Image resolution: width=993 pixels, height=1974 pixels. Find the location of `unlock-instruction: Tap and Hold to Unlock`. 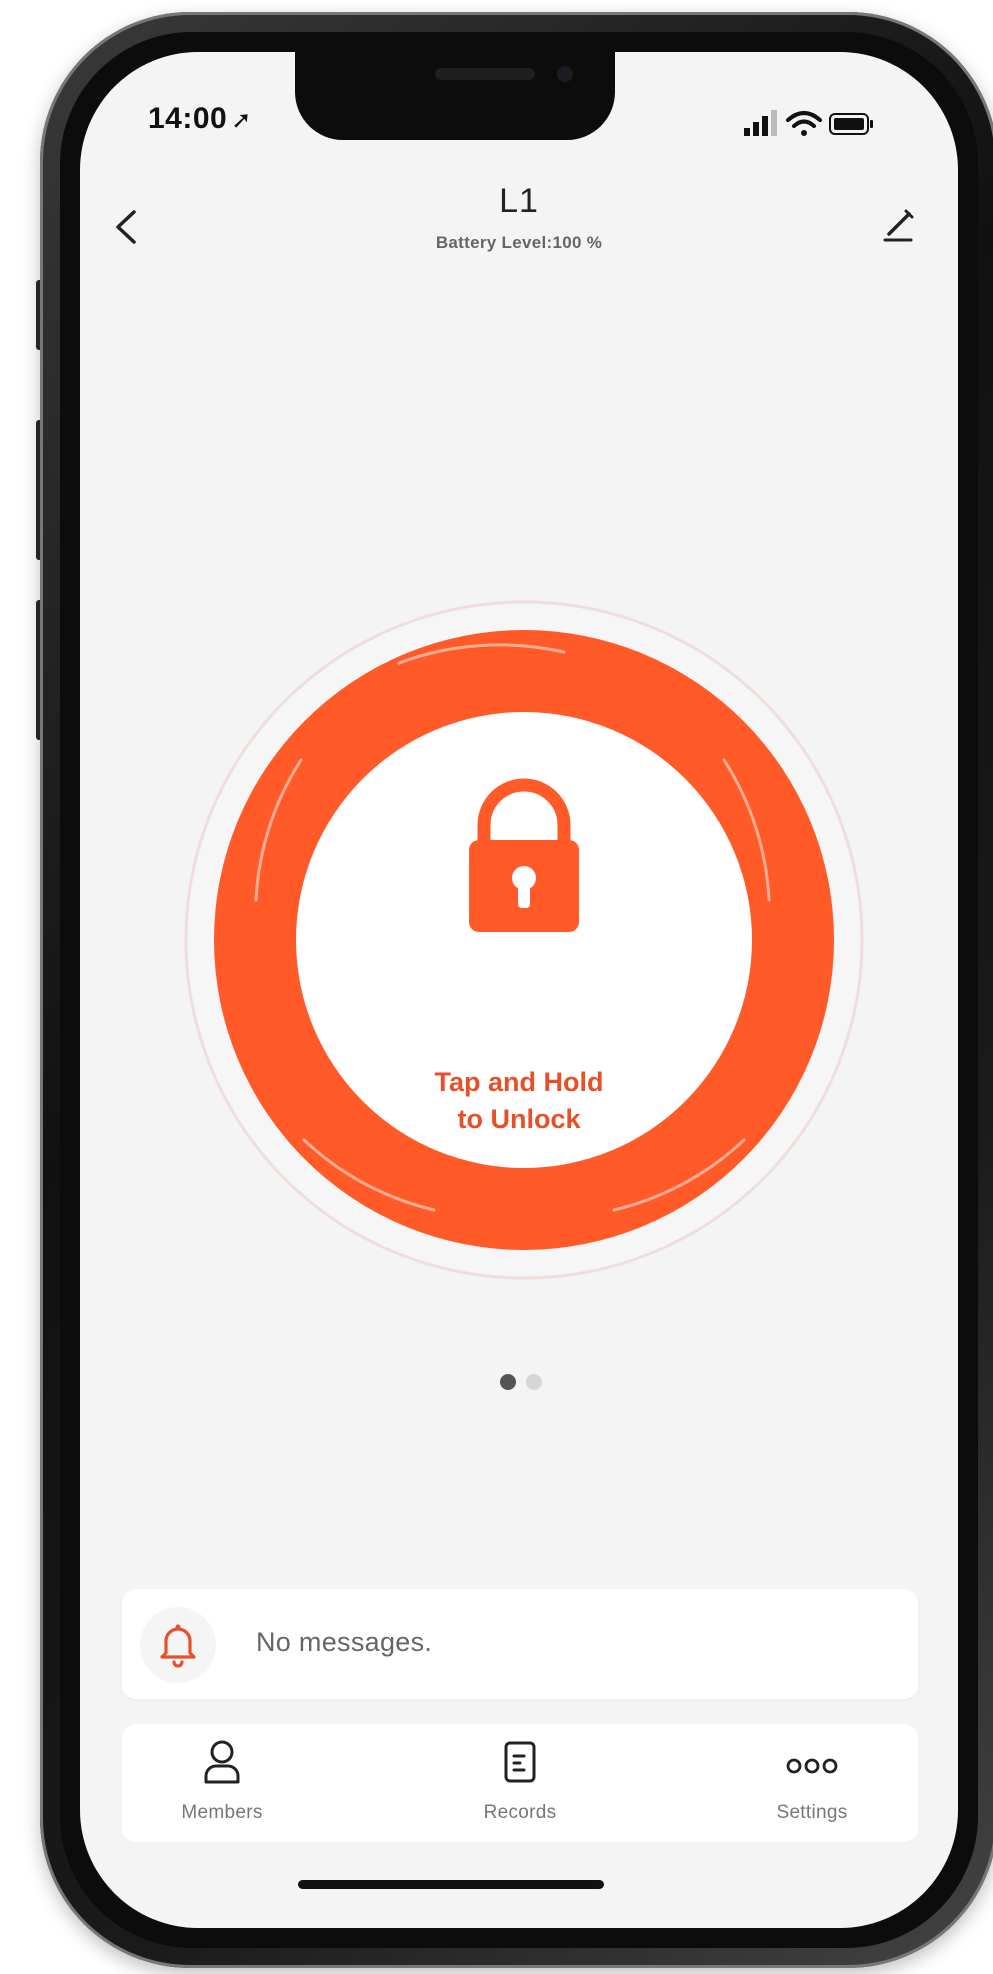

unlock-instruction: Tap and Hold to Unlock is located at coordinates (519, 1101).